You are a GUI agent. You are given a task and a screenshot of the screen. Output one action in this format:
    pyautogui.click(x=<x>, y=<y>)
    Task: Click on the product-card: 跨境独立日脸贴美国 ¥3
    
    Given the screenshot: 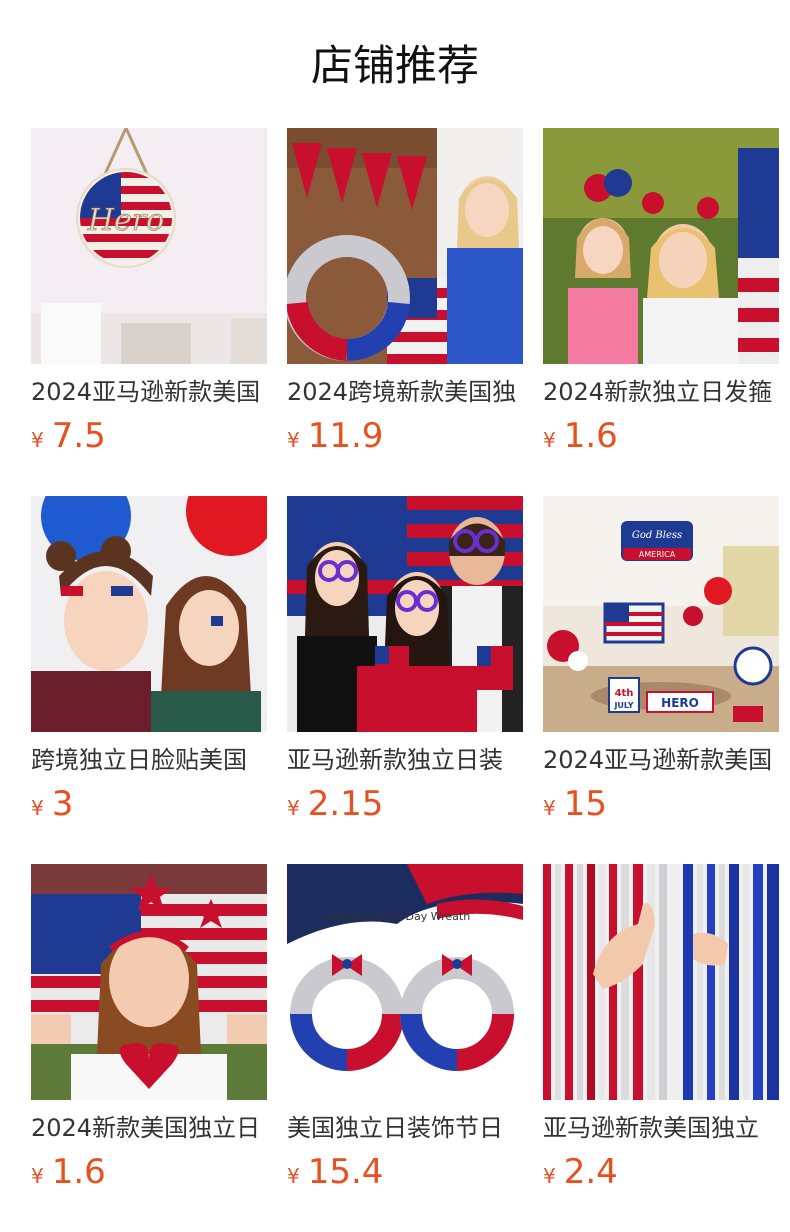 What is the action you would take?
    pyautogui.click(x=149, y=666)
    